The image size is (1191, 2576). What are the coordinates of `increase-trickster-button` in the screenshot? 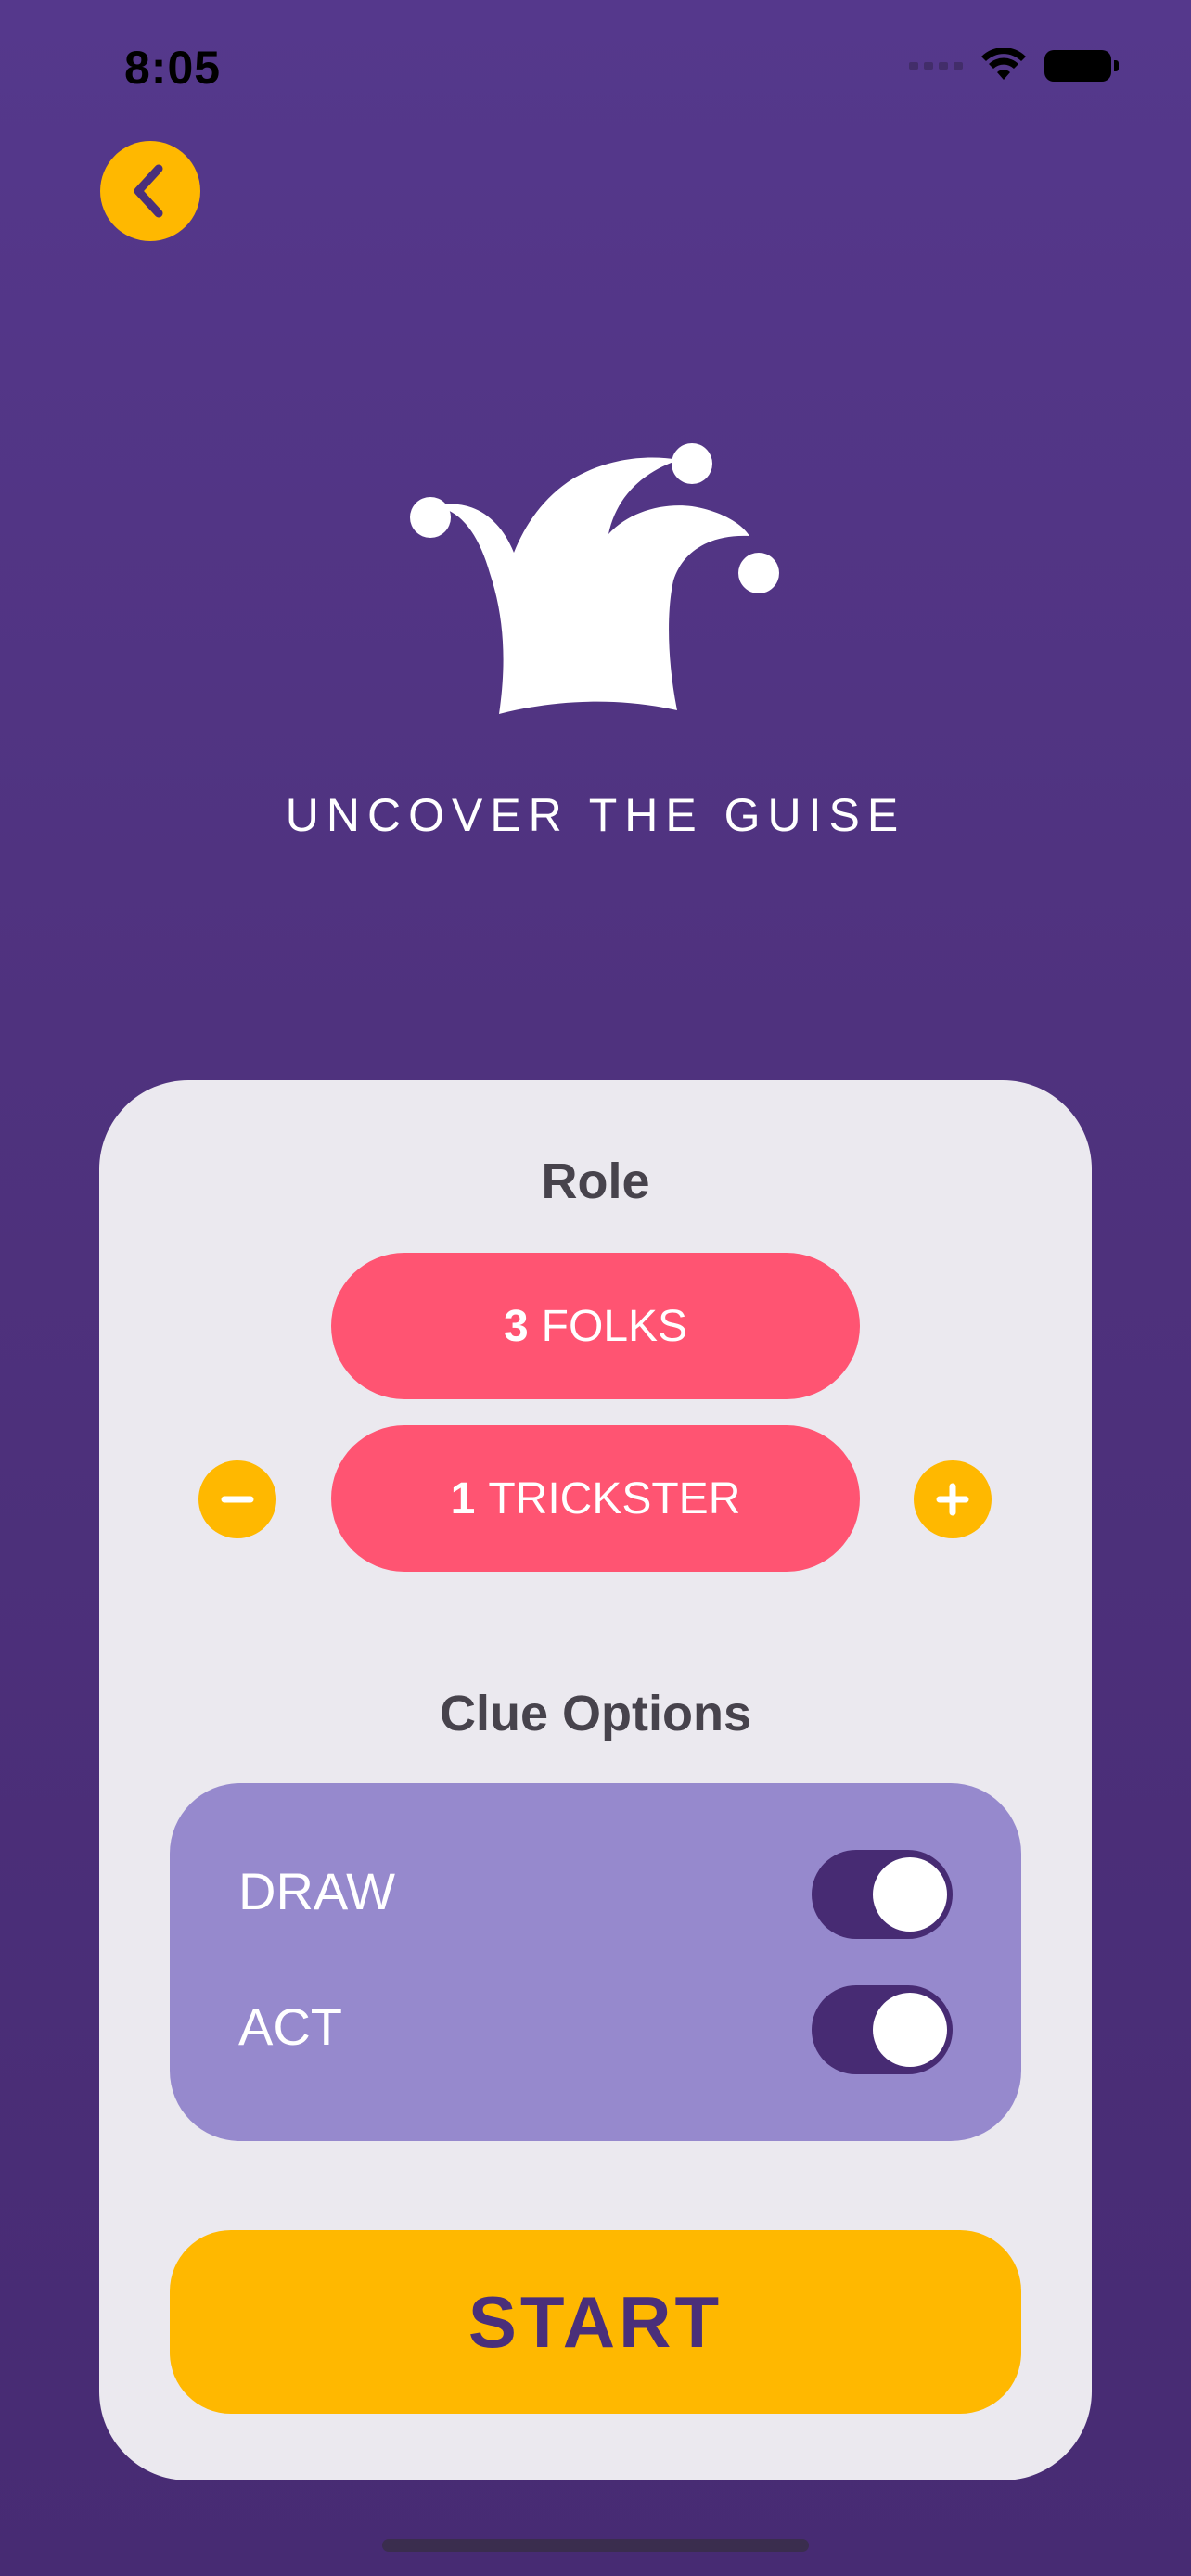 It's located at (953, 1499).